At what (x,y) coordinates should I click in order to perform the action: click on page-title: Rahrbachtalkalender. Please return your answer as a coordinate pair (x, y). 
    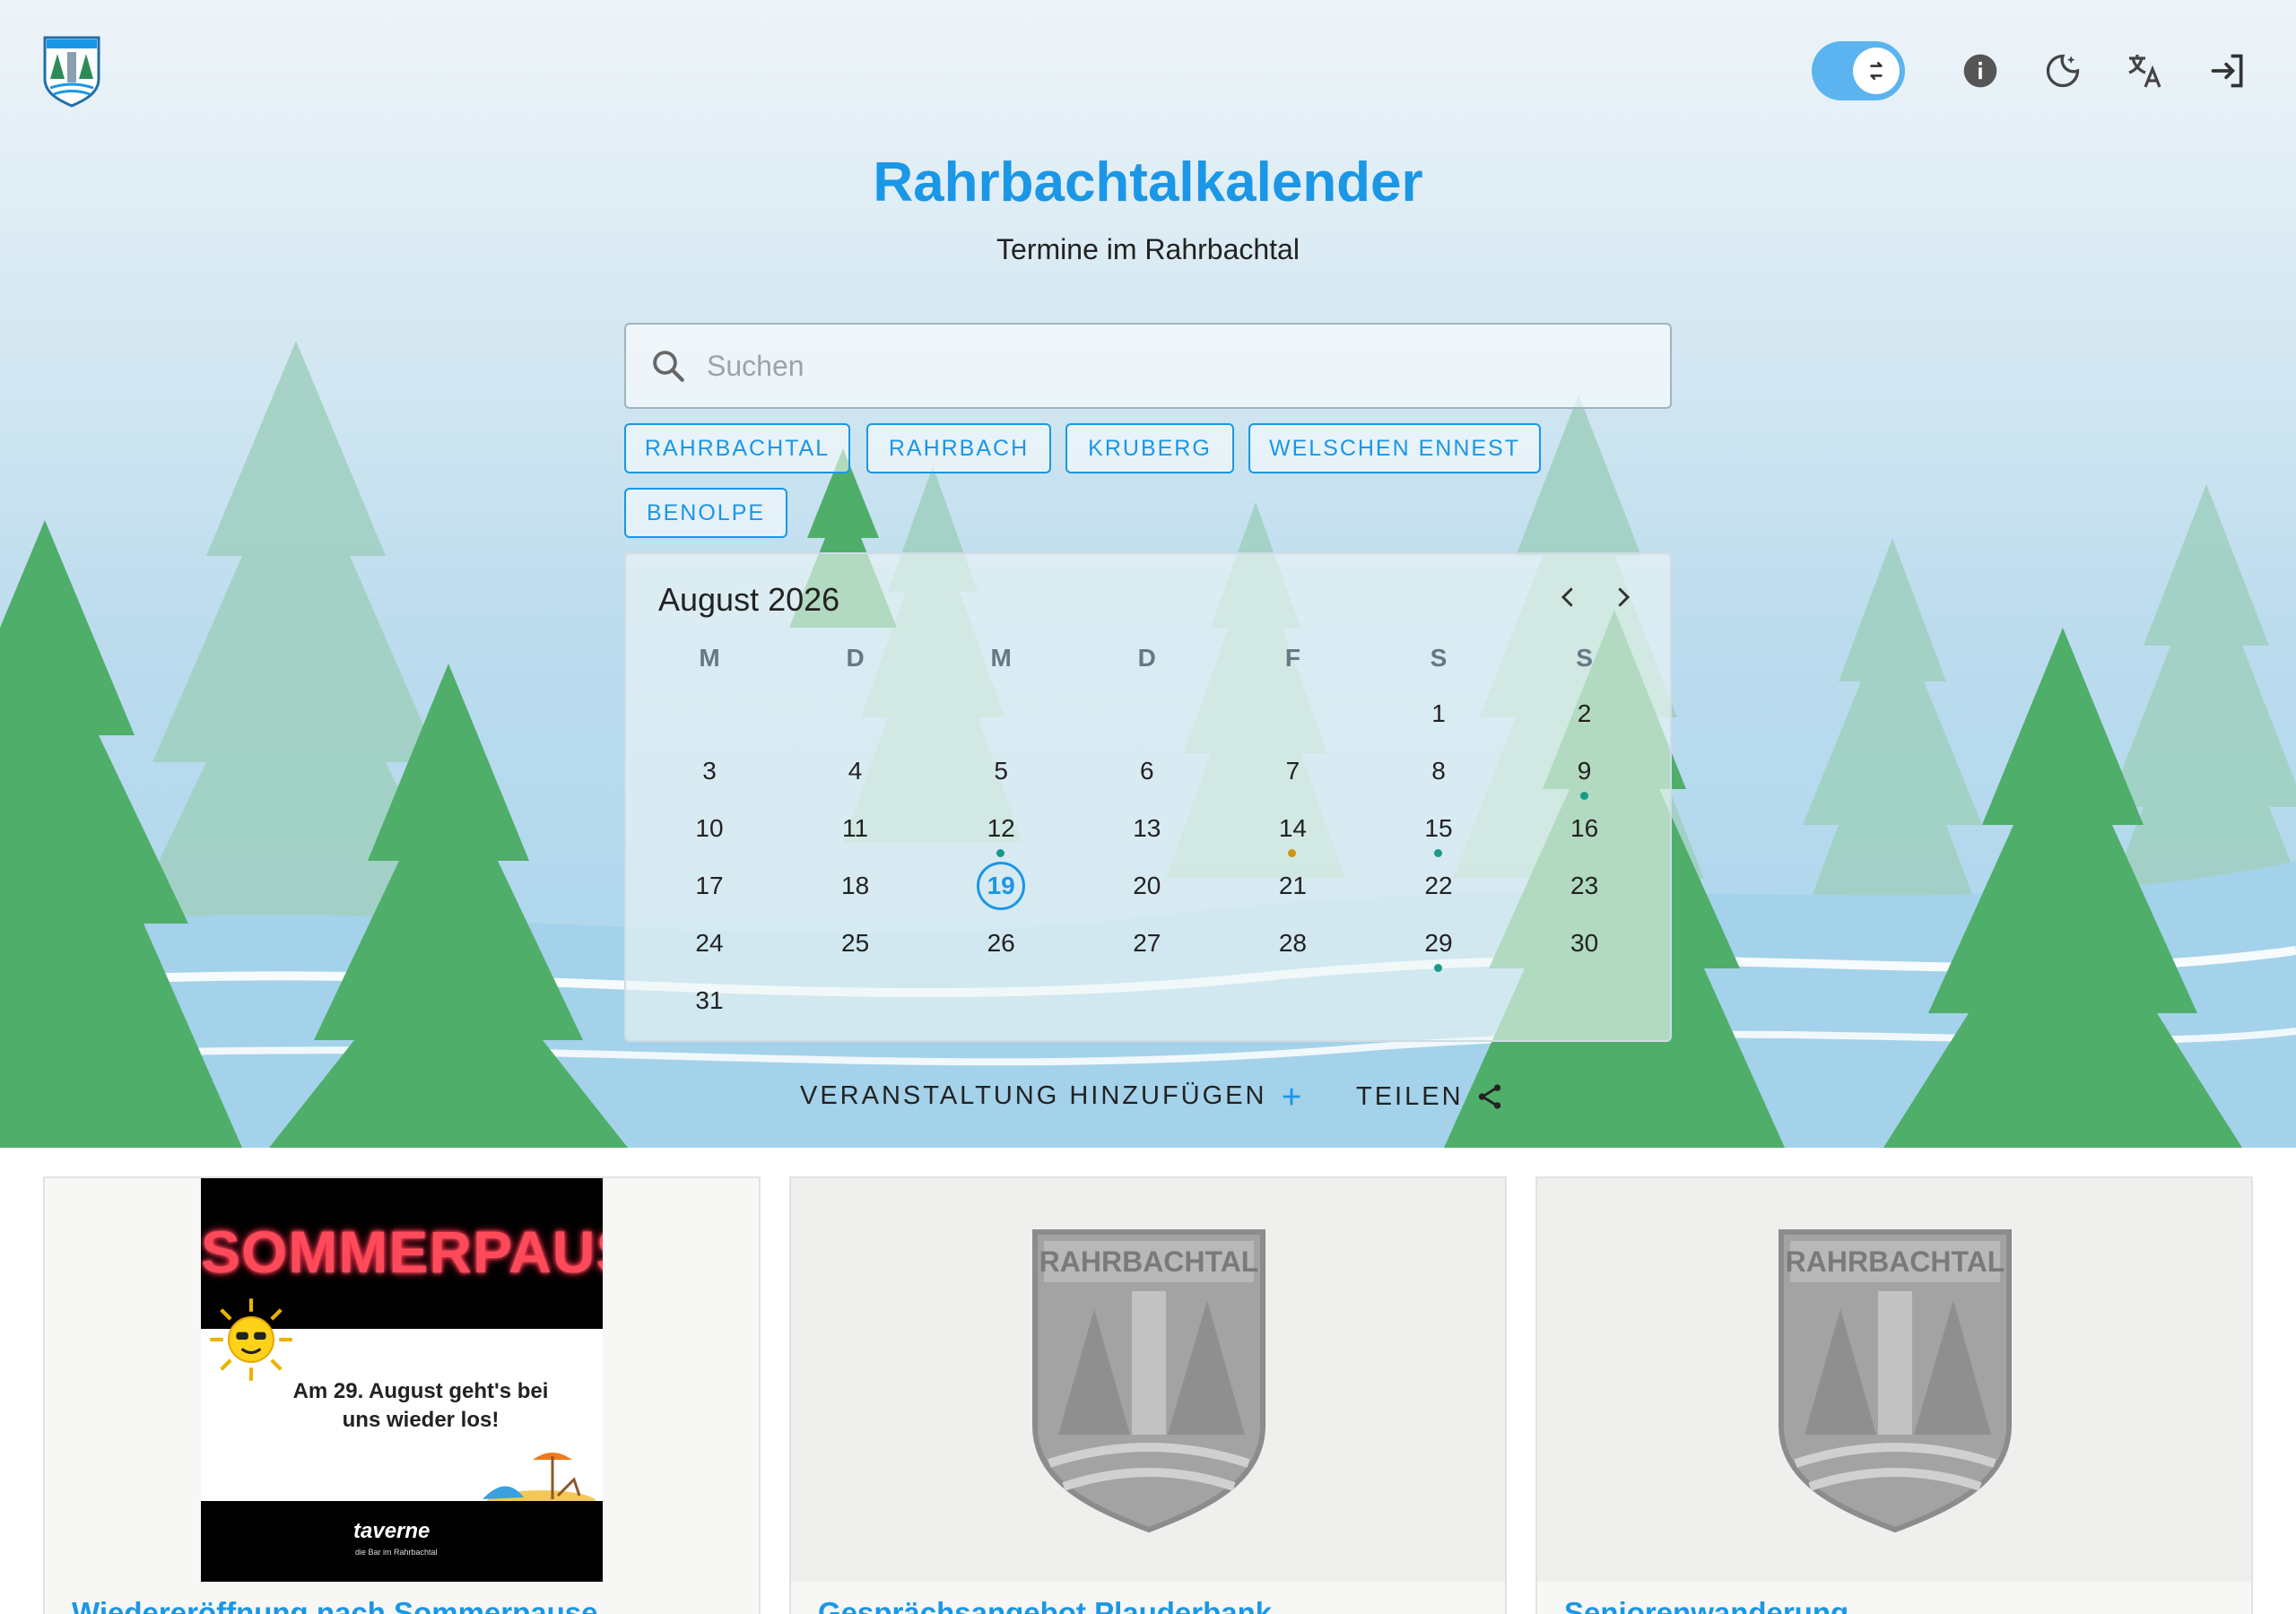
    Looking at the image, I should click on (1148, 182).